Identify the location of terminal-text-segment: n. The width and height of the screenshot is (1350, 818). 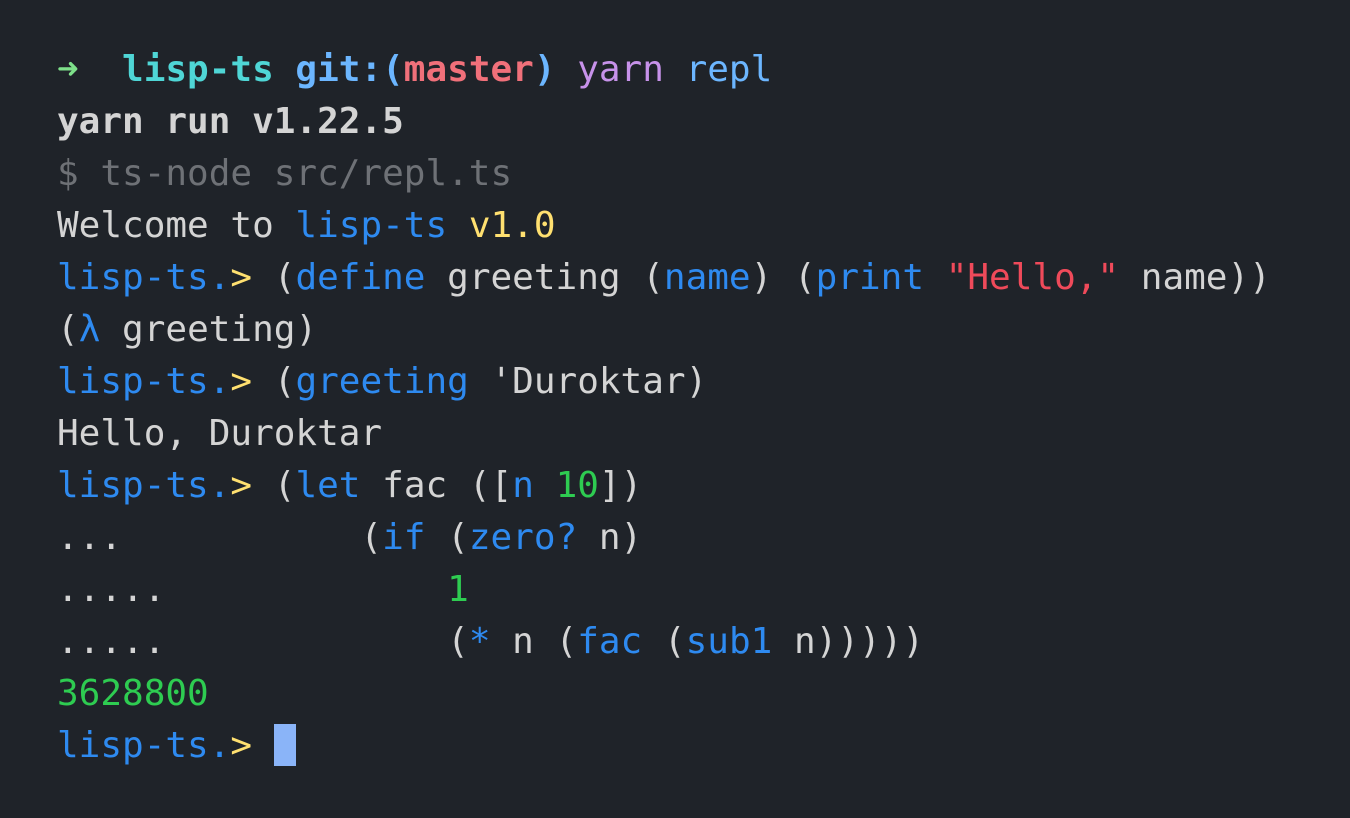
(523, 485).